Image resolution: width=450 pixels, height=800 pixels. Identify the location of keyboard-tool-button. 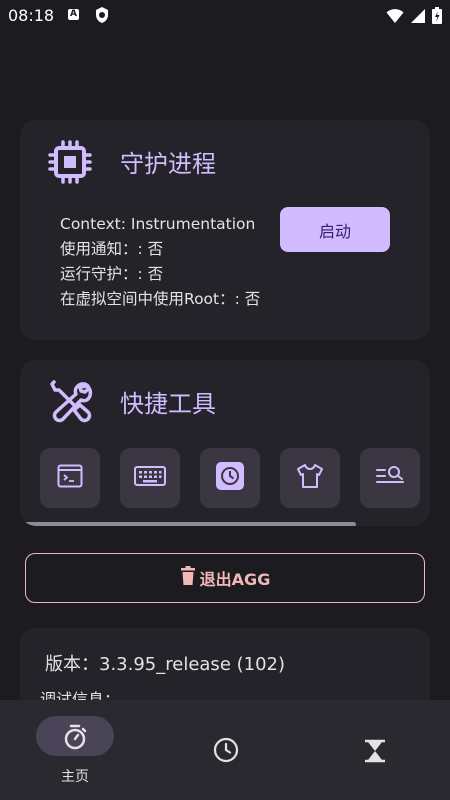
(150, 478).